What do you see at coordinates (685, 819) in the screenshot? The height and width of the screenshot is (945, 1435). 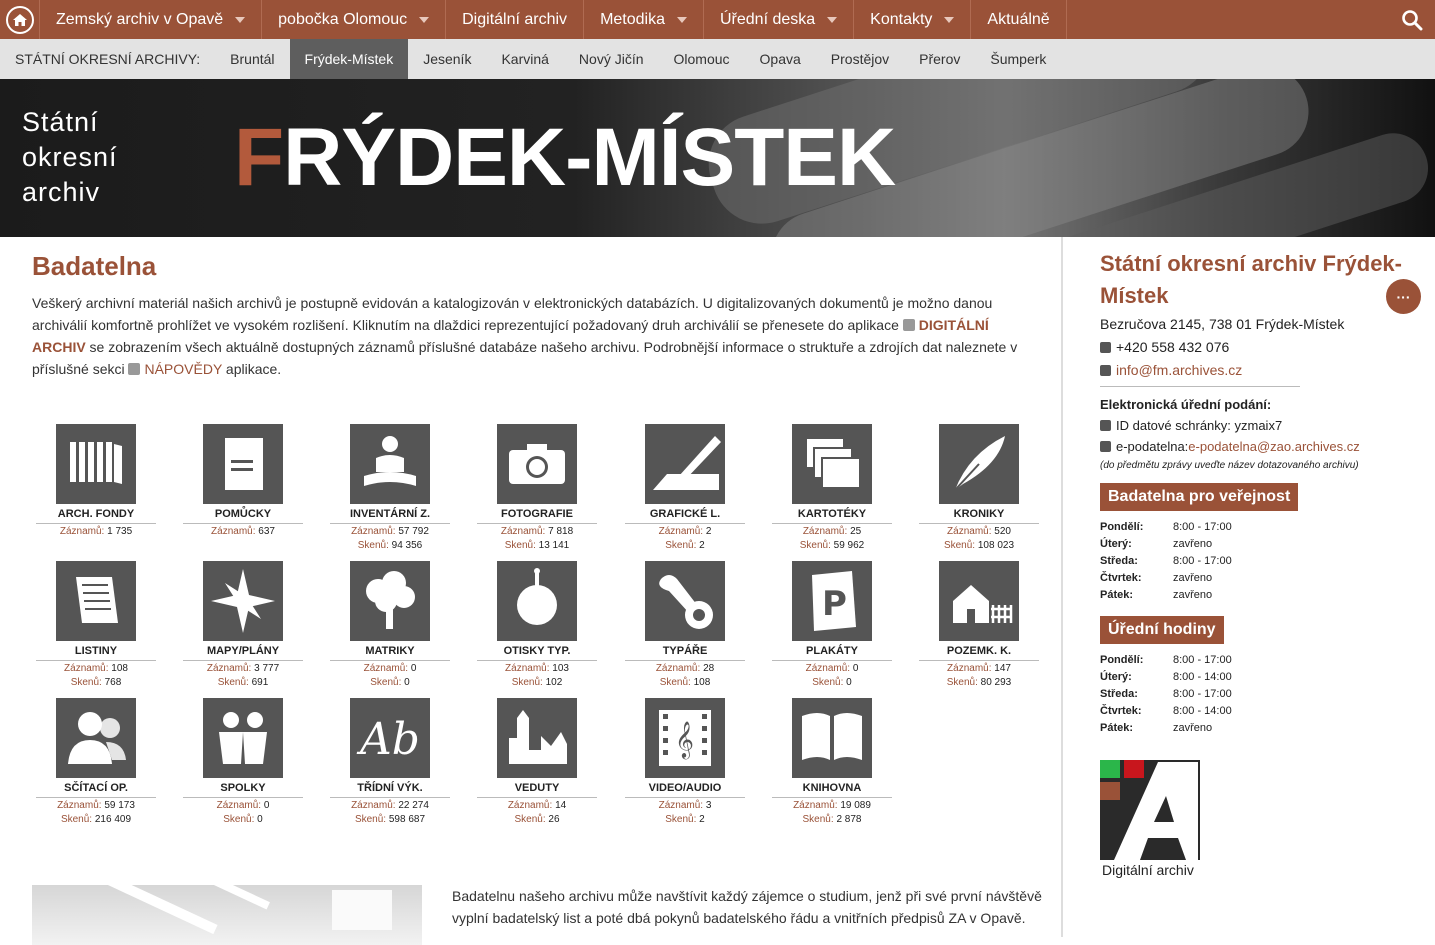 I see `tile-scans: Skenů: 2` at bounding box center [685, 819].